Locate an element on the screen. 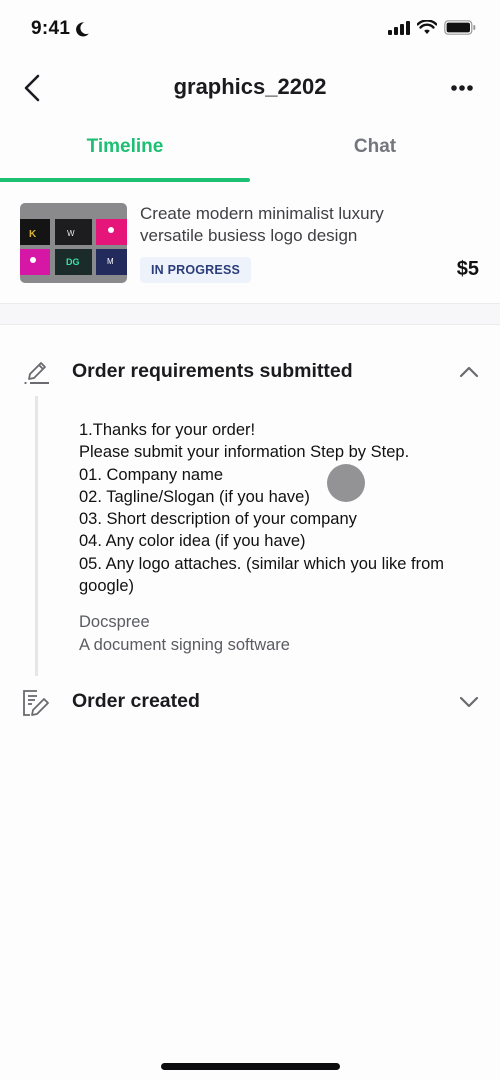  status-bar: 9:41 is located at coordinates (250, 31).